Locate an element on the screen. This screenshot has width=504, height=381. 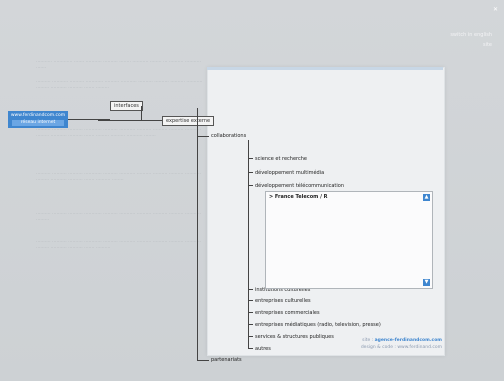
node-collaborations: collaborations is located at coordinates (228, 136).